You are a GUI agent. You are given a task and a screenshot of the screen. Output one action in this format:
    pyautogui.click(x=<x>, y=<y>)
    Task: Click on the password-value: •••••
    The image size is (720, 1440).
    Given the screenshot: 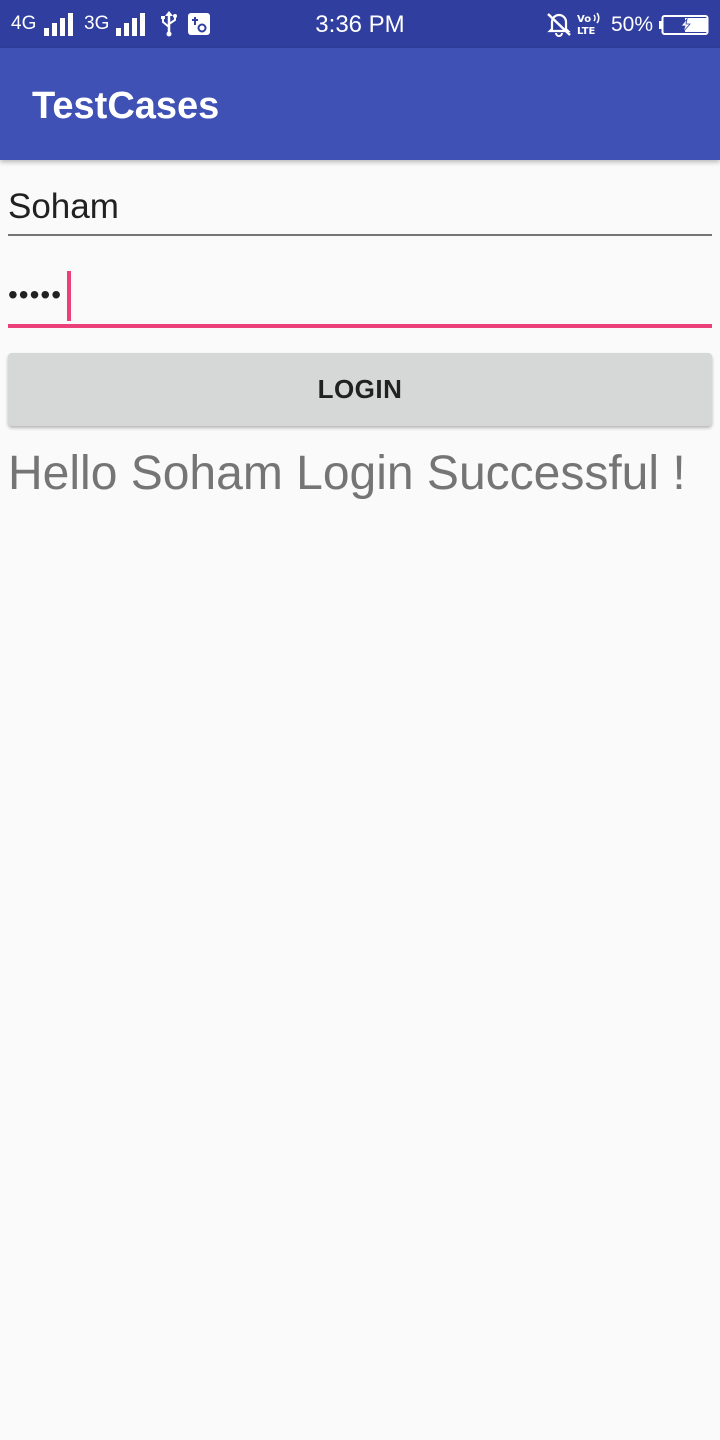 What is the action you would take?
    pyautogui.click(x=35, y=294)
    